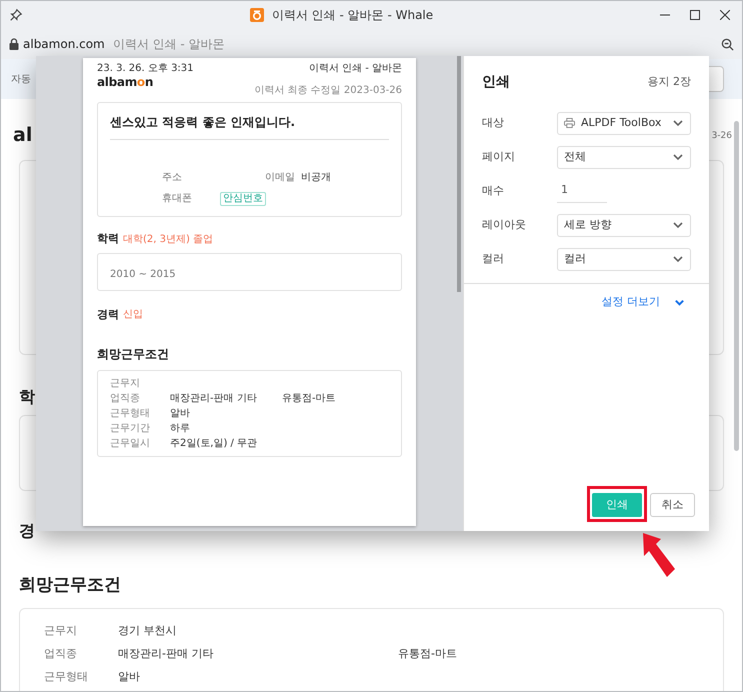  I want to click on more-settings-link: 설정 더보기, so click(631, 302).